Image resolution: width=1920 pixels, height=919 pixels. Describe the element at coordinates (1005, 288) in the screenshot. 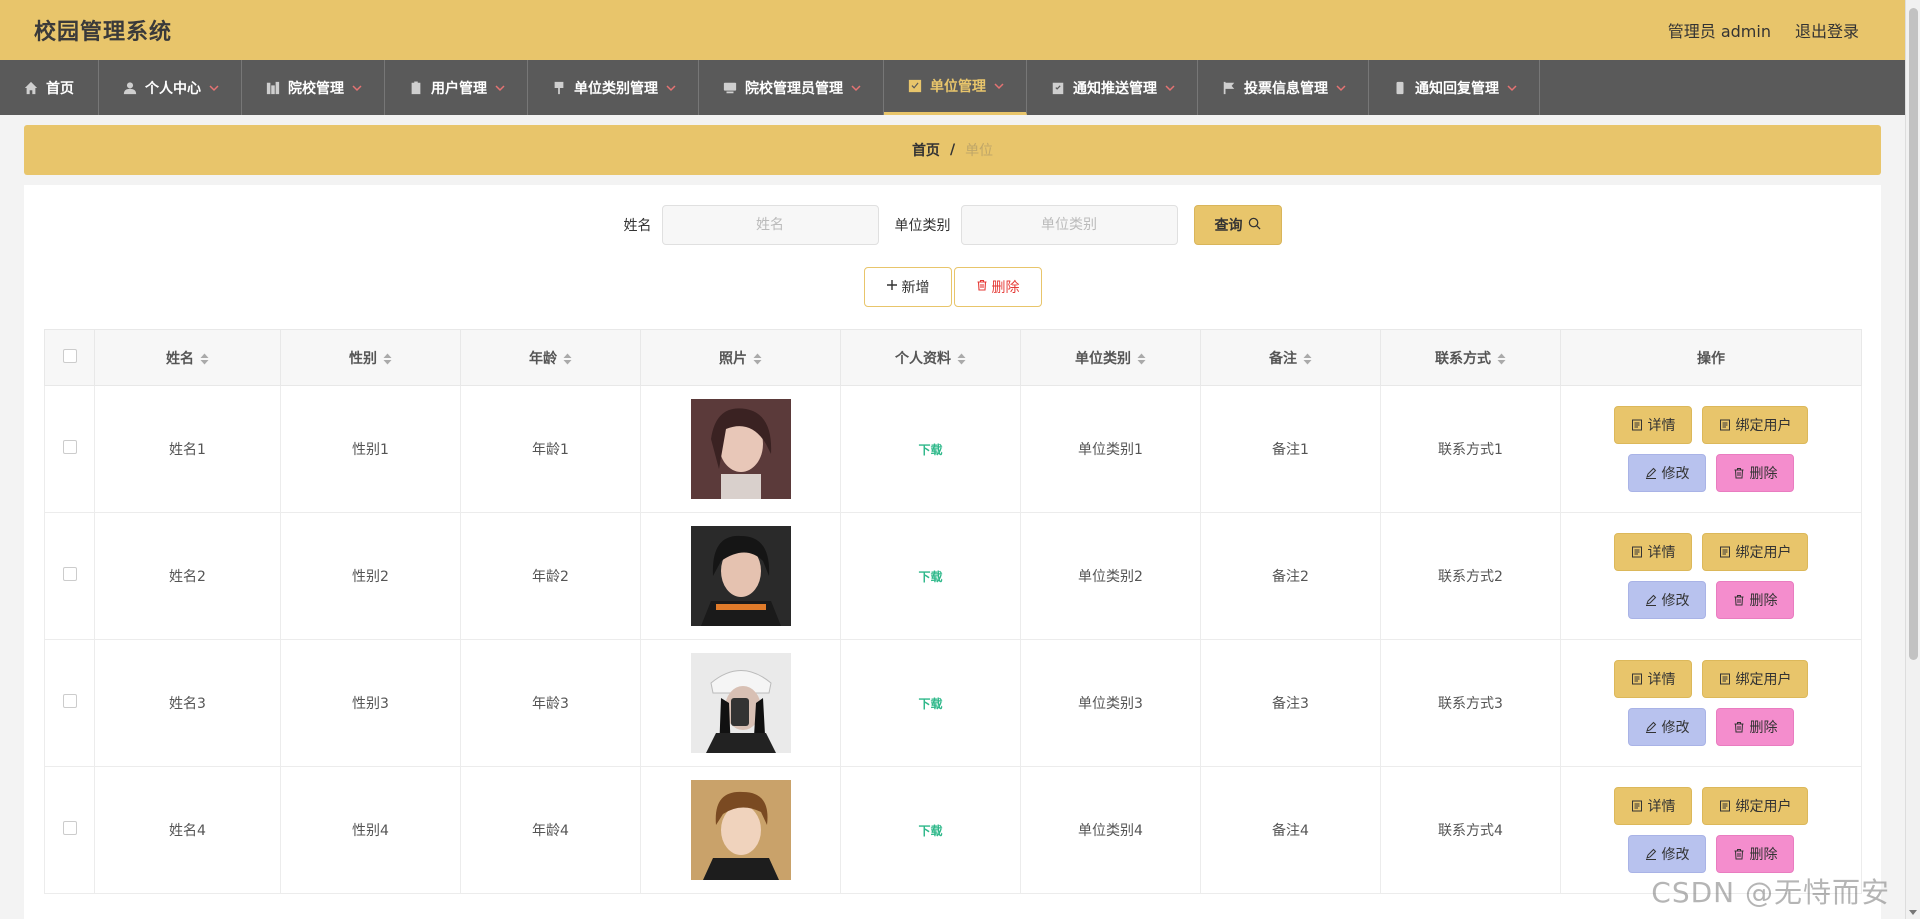

I see `batch-delete-label: 删除` at that location.